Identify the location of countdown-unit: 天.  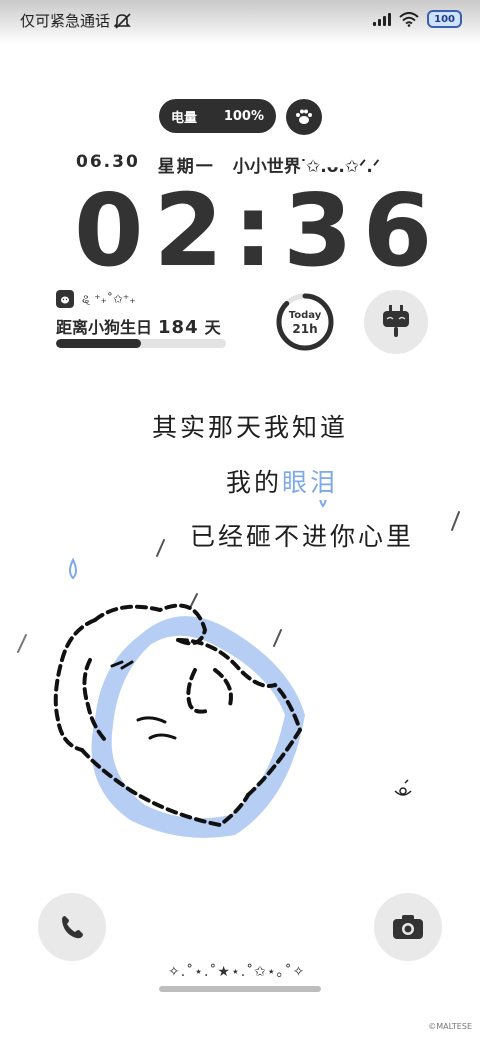
(212, 327).